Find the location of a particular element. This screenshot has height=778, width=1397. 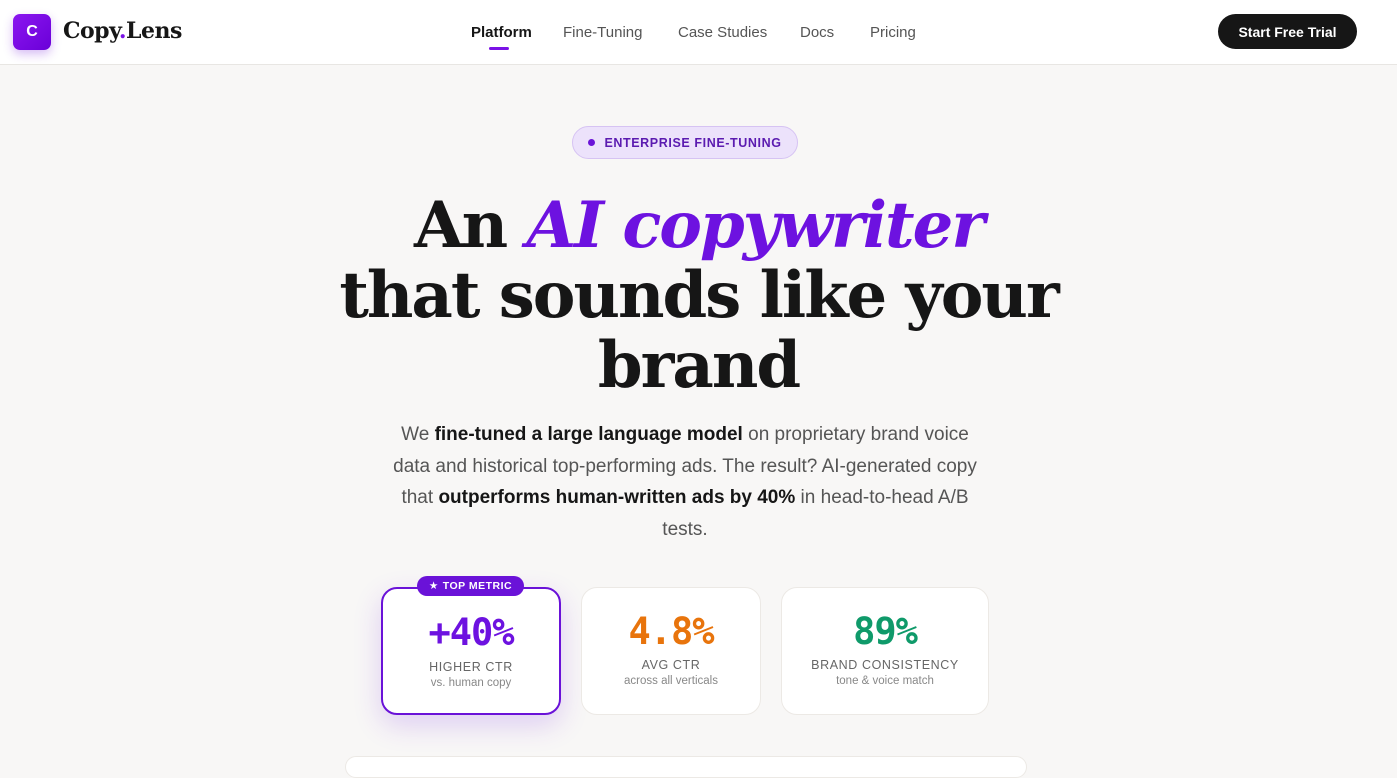

sub-bold-1: fine-tuned a large language model is located at coordinates (588, 434).